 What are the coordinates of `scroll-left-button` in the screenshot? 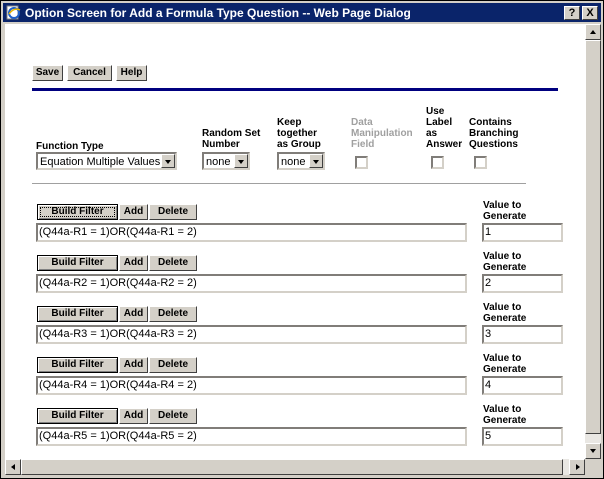 It's located at (13, 467).